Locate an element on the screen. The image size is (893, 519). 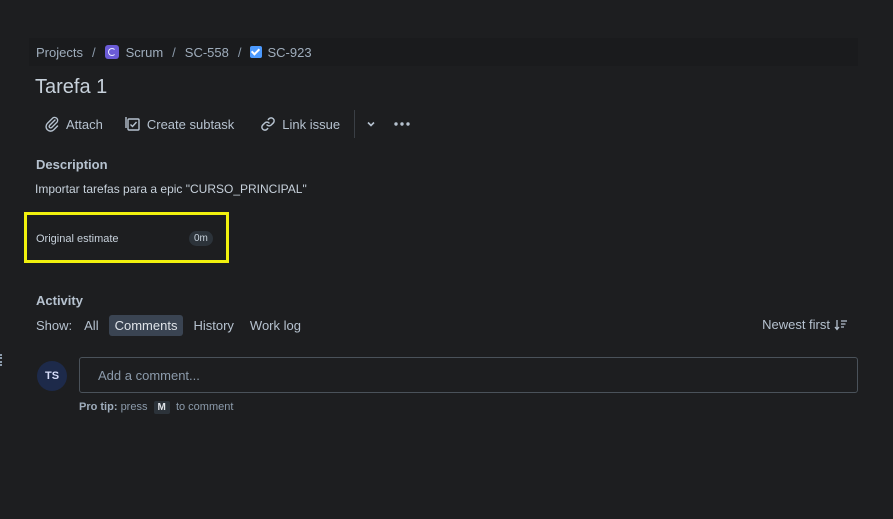
link-icon is located at coordinates (268, 124).